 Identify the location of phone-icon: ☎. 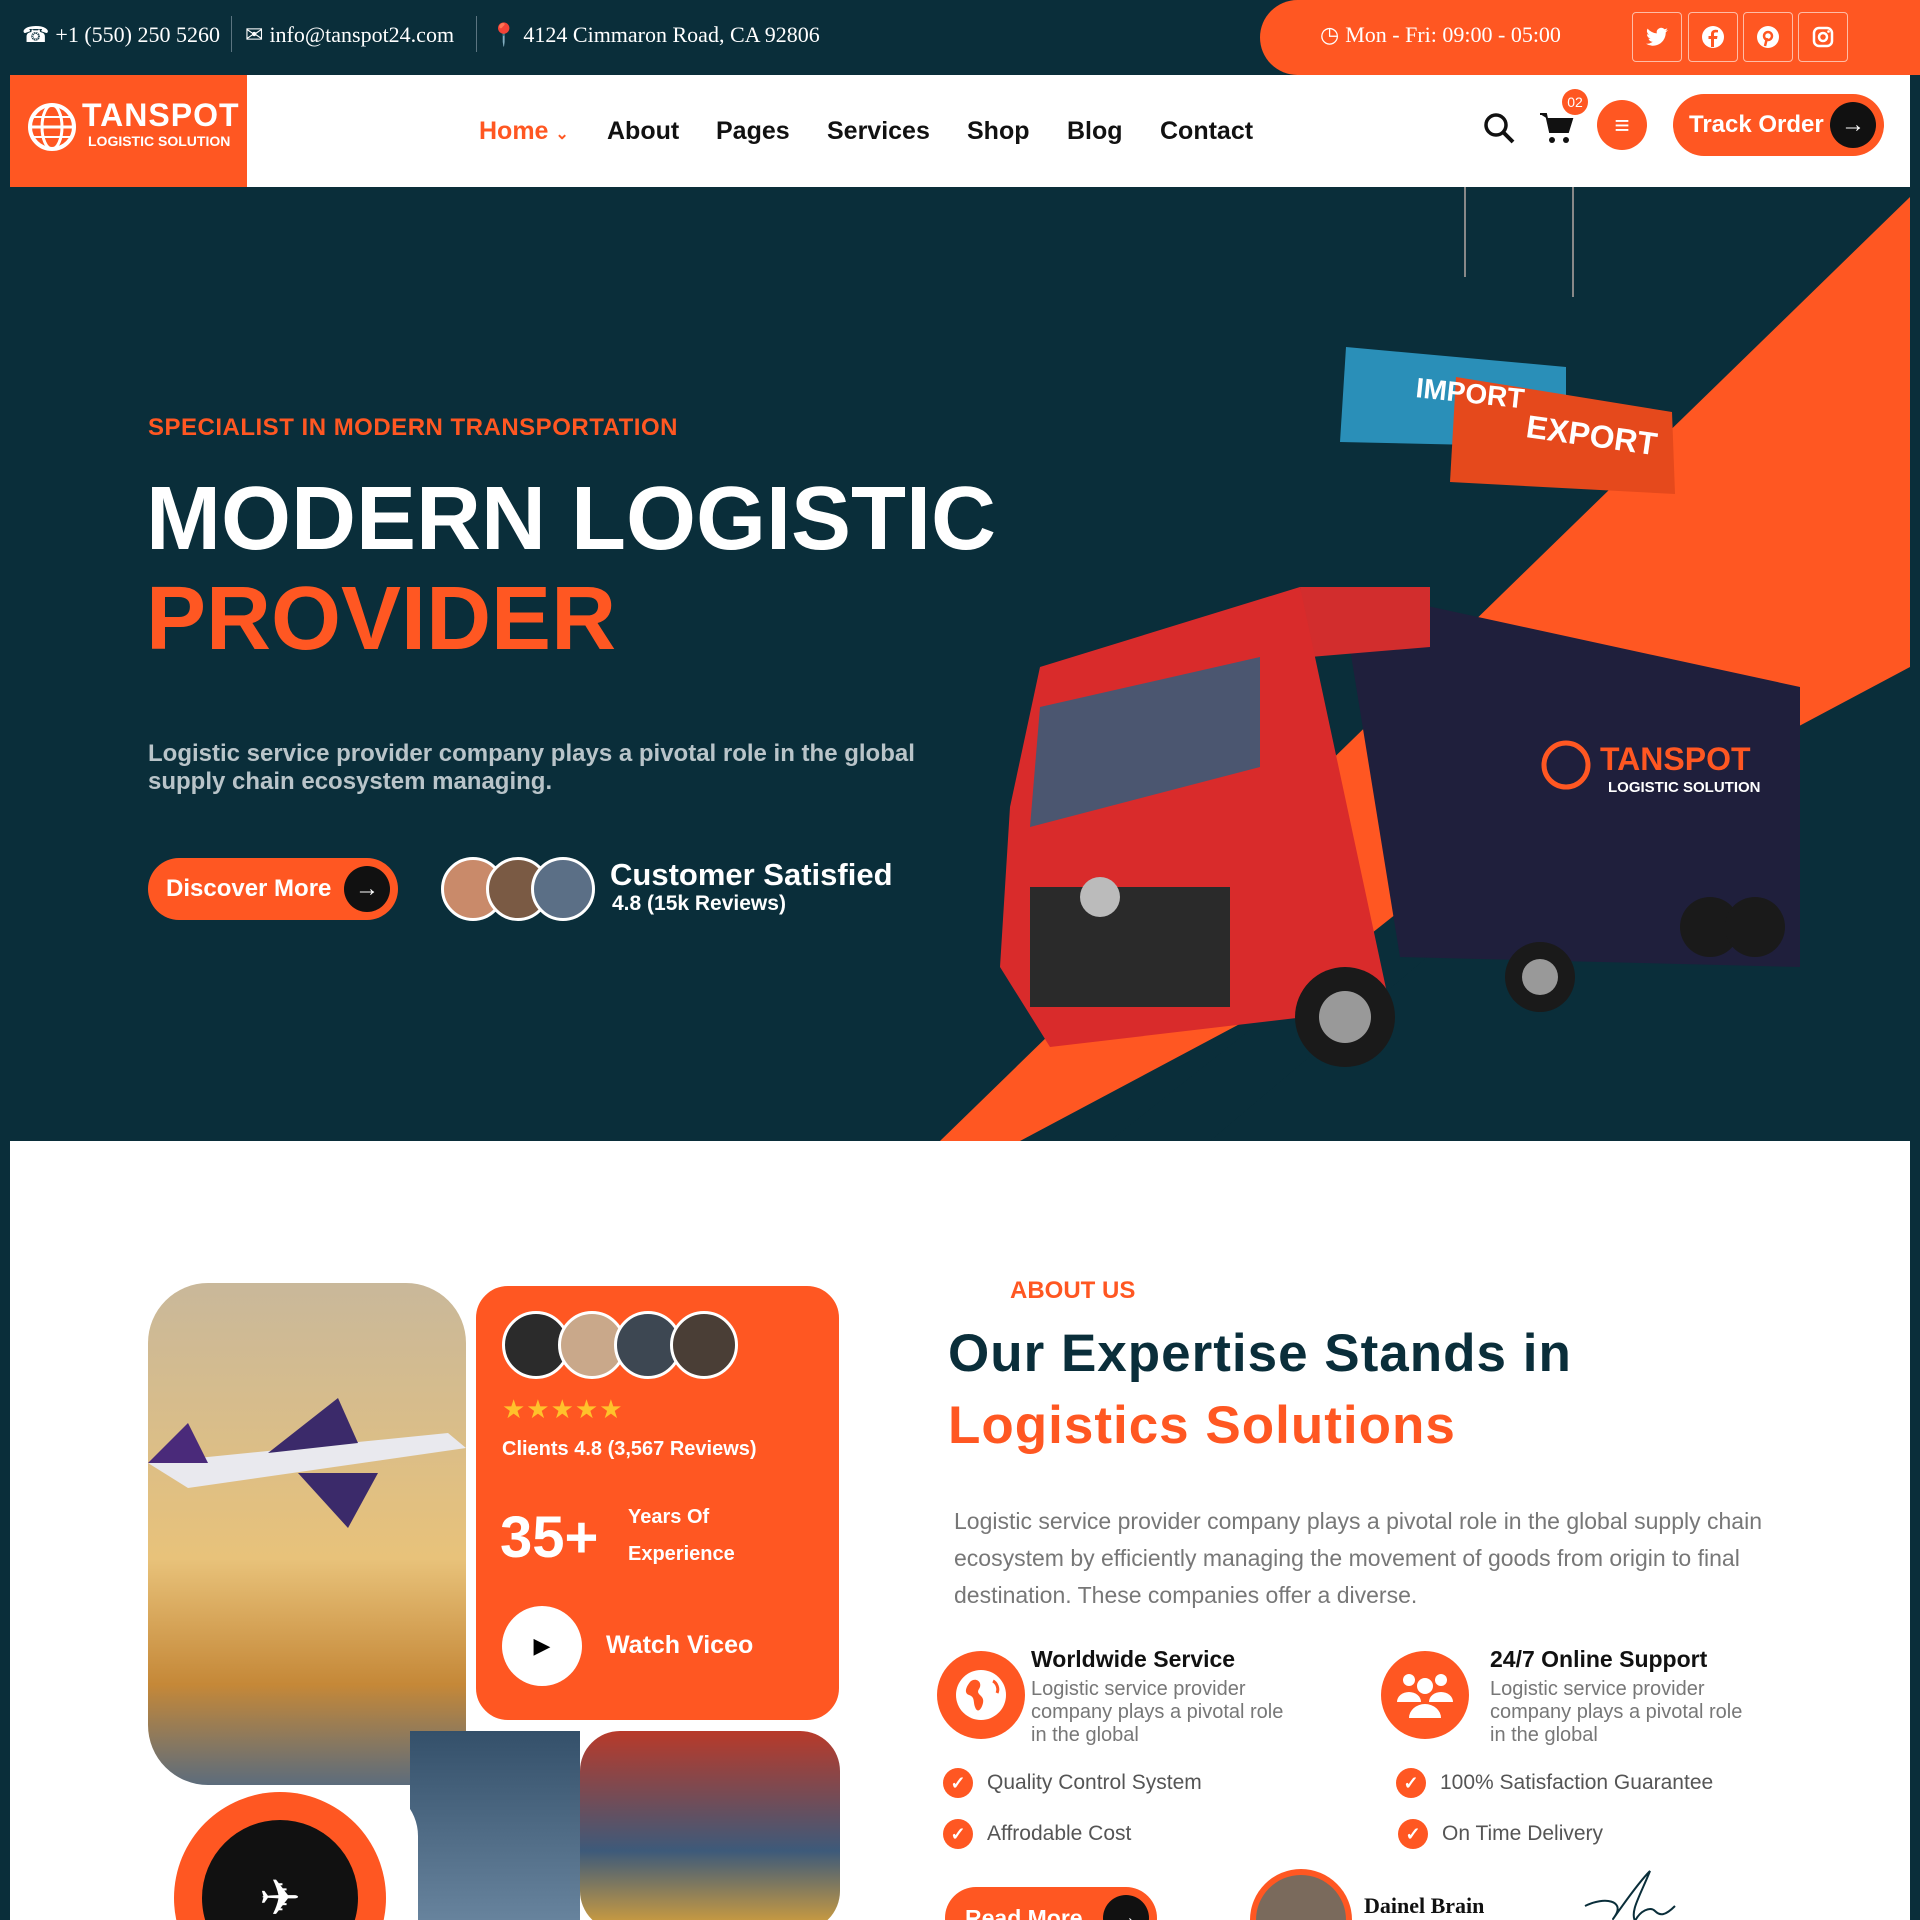
(36, 34).